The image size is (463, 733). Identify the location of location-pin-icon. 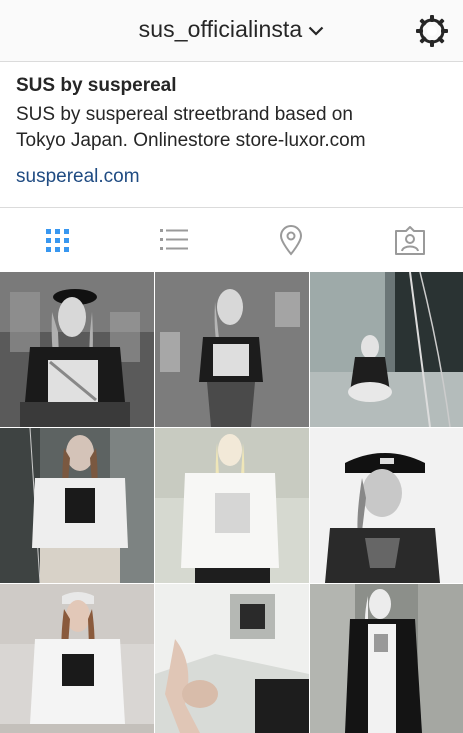
(291, 240).